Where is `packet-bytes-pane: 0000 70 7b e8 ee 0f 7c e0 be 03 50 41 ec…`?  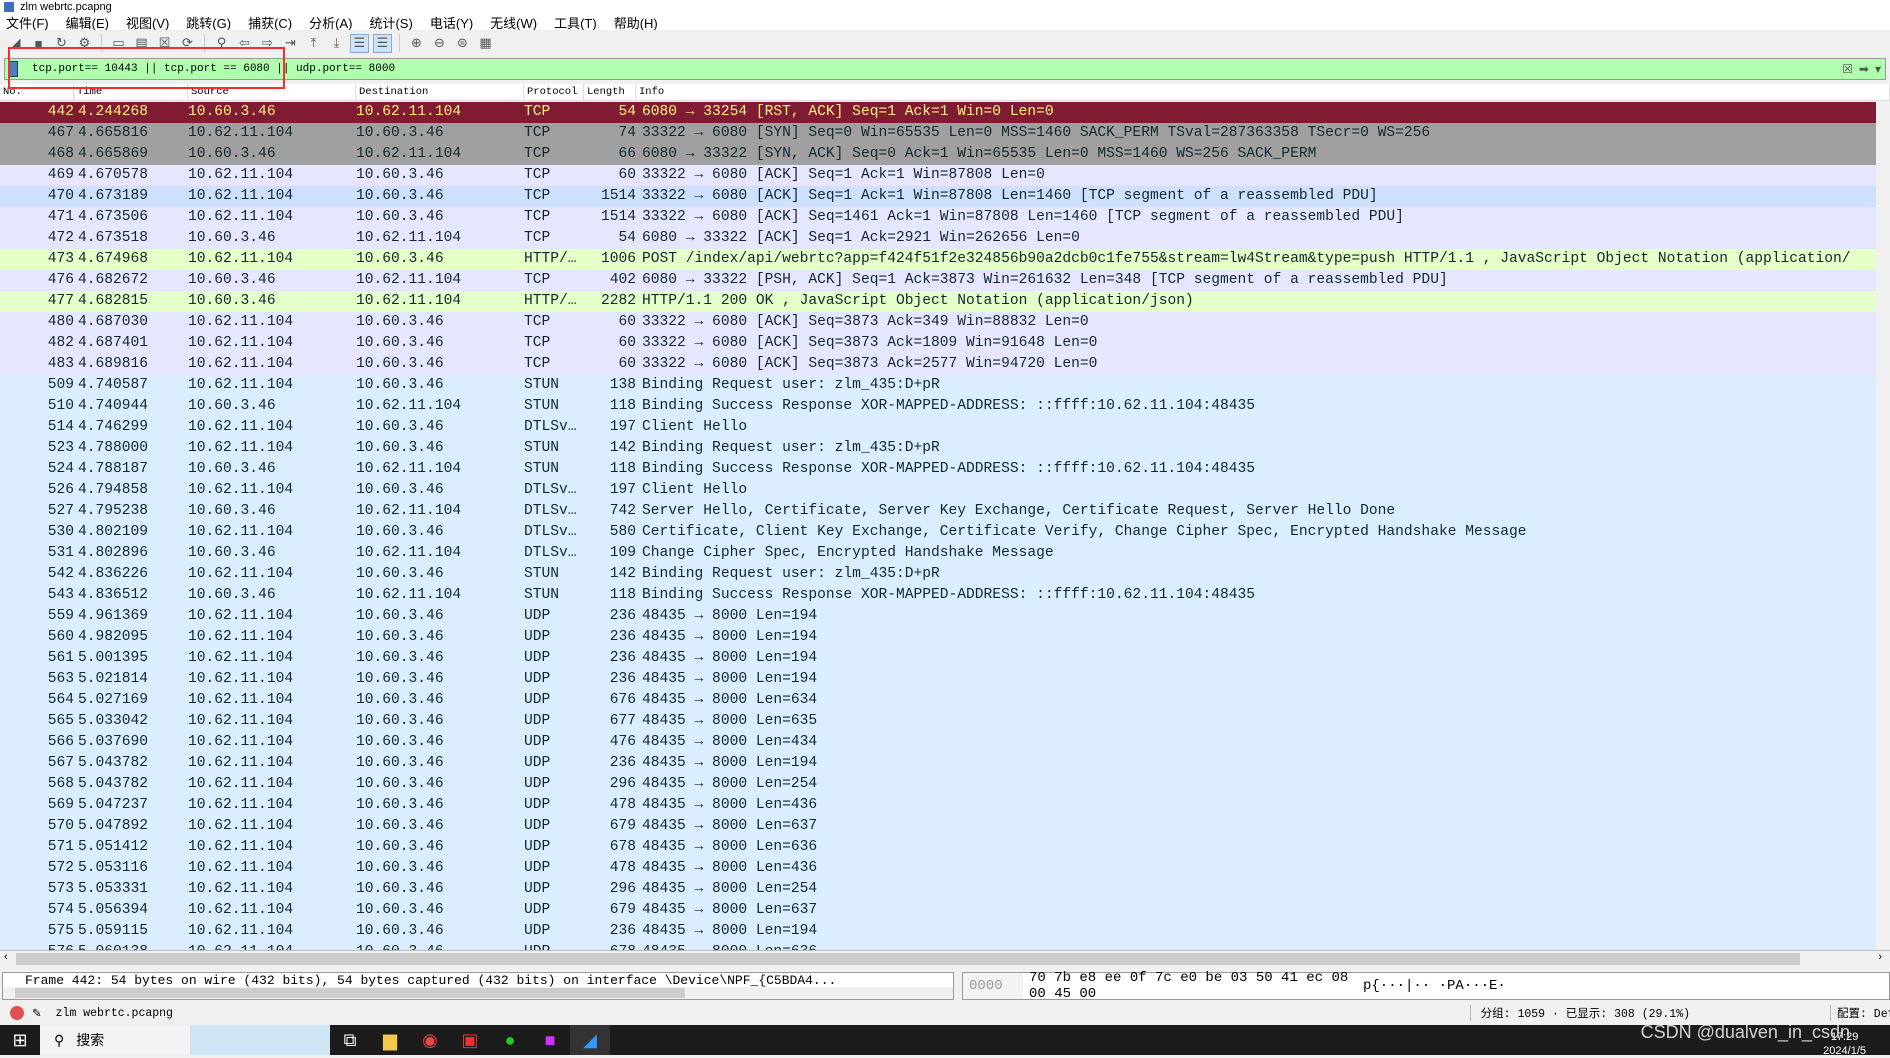
packet-bytes-pane: 0000 70 7b e8 ee 0f 7c e0 be 03 50 41 ec… is located at coordinates (1426, 986).